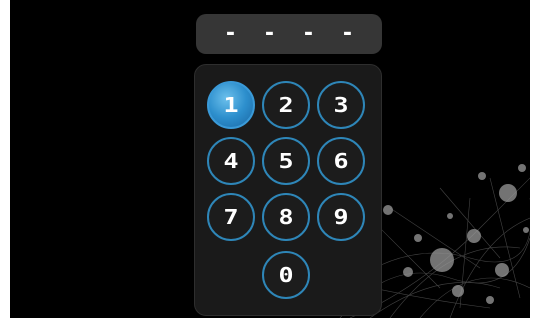 The height and width of the screenshot is (318, 540). I want to click on pin-entry-display: - - - -, so click(289, 34).